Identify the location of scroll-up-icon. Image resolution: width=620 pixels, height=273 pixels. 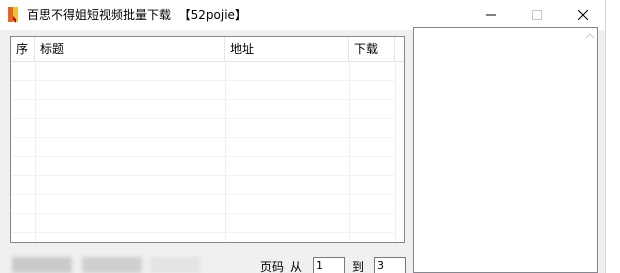
(590, 36).